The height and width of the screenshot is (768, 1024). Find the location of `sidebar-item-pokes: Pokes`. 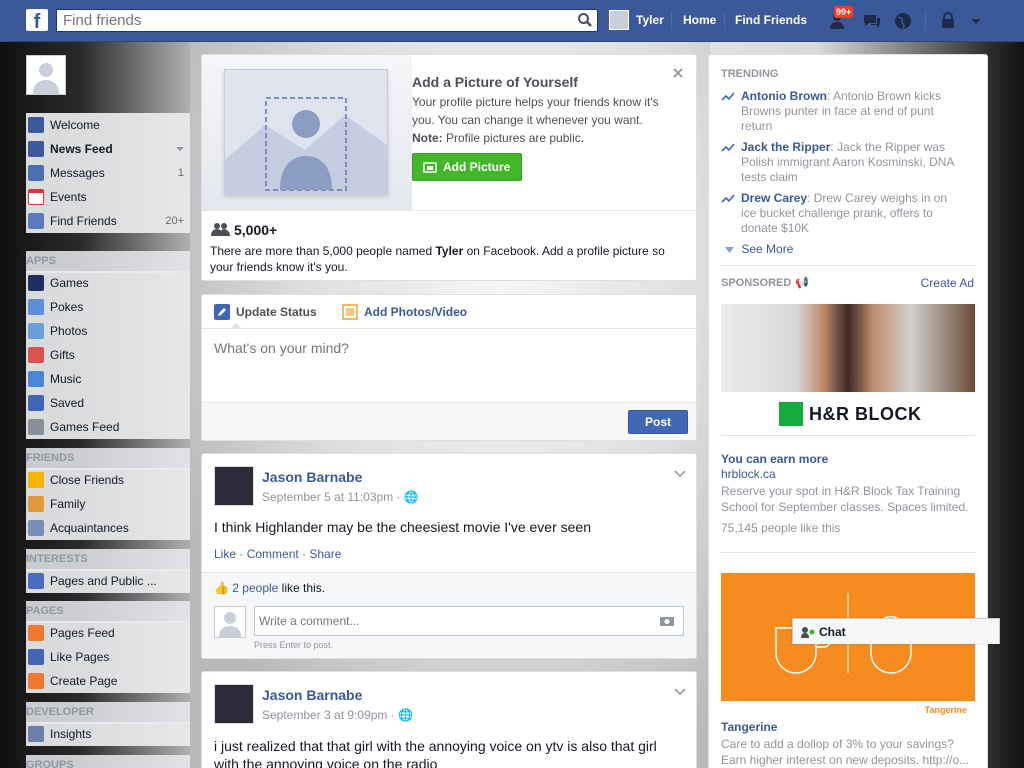

sidebar-item-pokes: Pokes is located at coordinates (108, 307).